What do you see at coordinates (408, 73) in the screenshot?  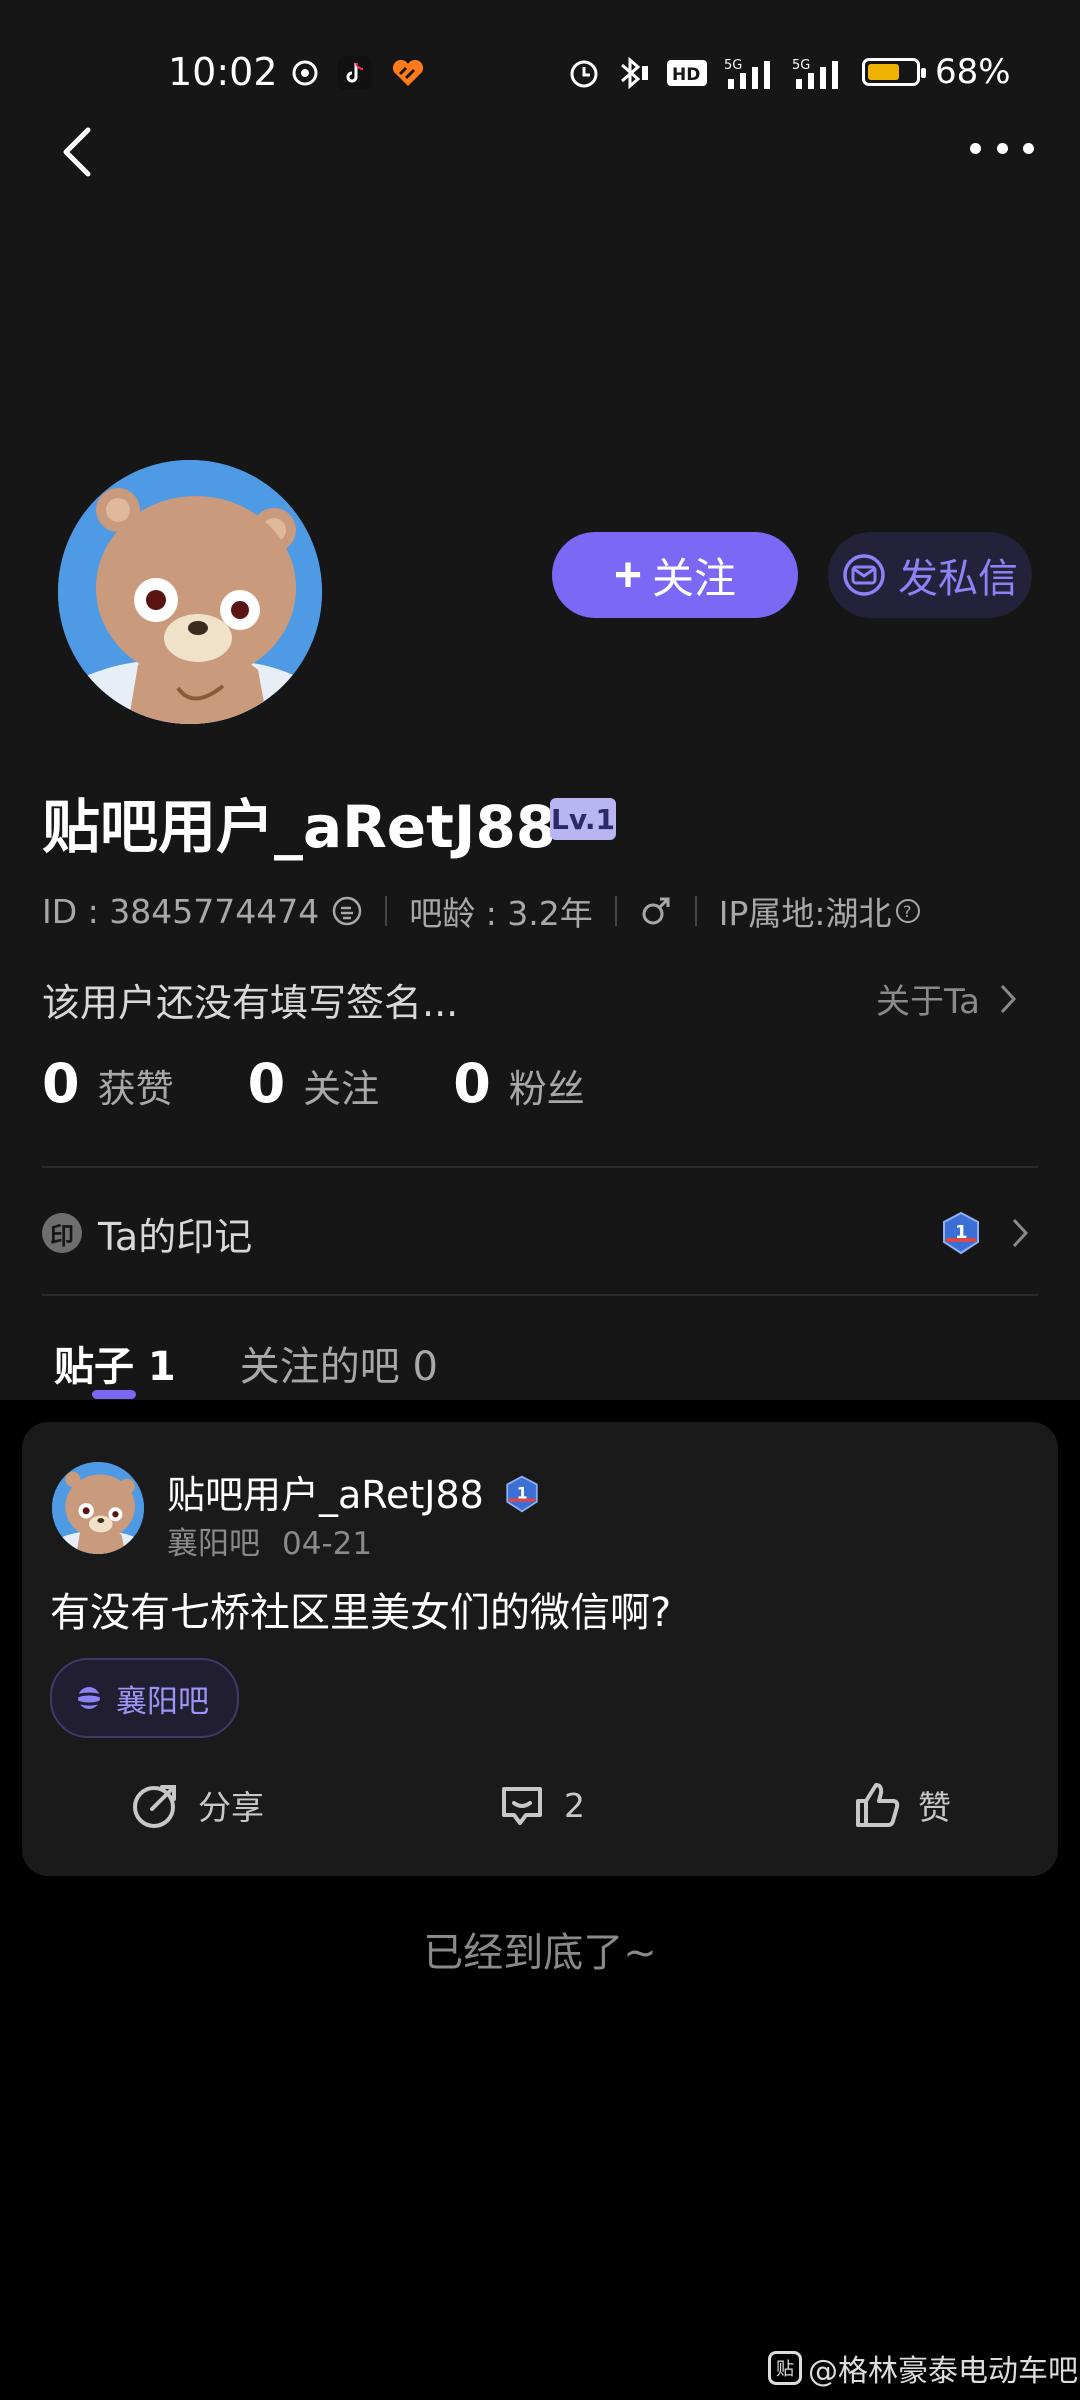 I see `app-heart-icon` at bounding box center [408, 73].